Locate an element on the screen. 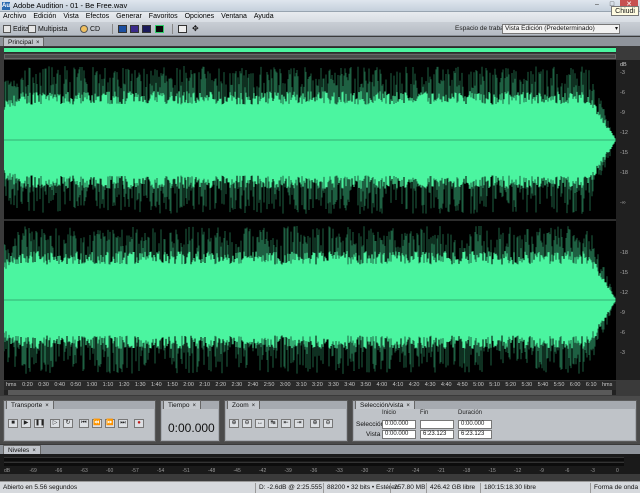 This screenshot has height=493, width=640. tab-zoom: Zoom × is located at coordinates (244, 404).